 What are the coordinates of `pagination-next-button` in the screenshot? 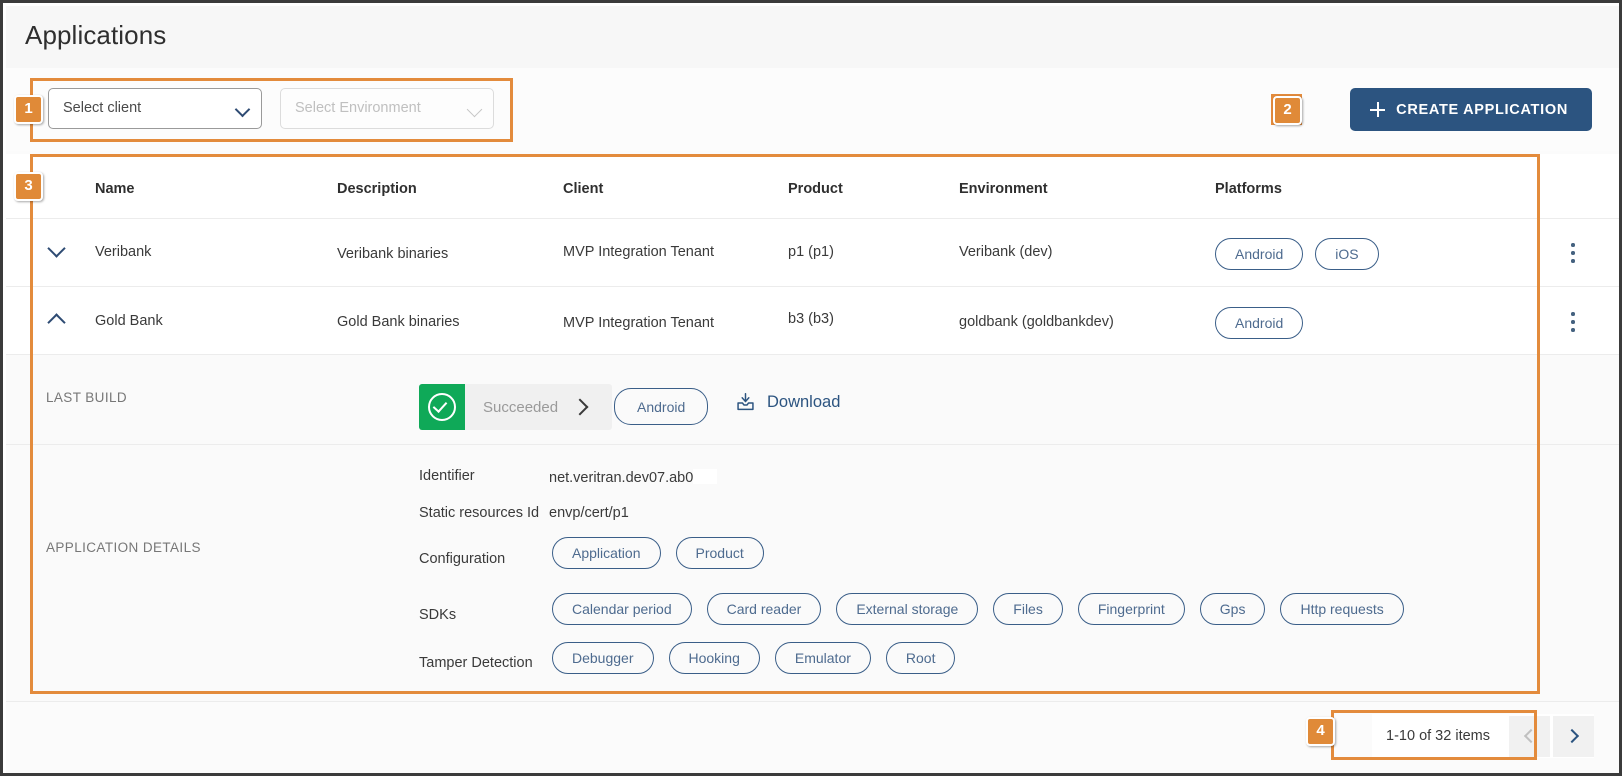 It's located at (1573, 736).